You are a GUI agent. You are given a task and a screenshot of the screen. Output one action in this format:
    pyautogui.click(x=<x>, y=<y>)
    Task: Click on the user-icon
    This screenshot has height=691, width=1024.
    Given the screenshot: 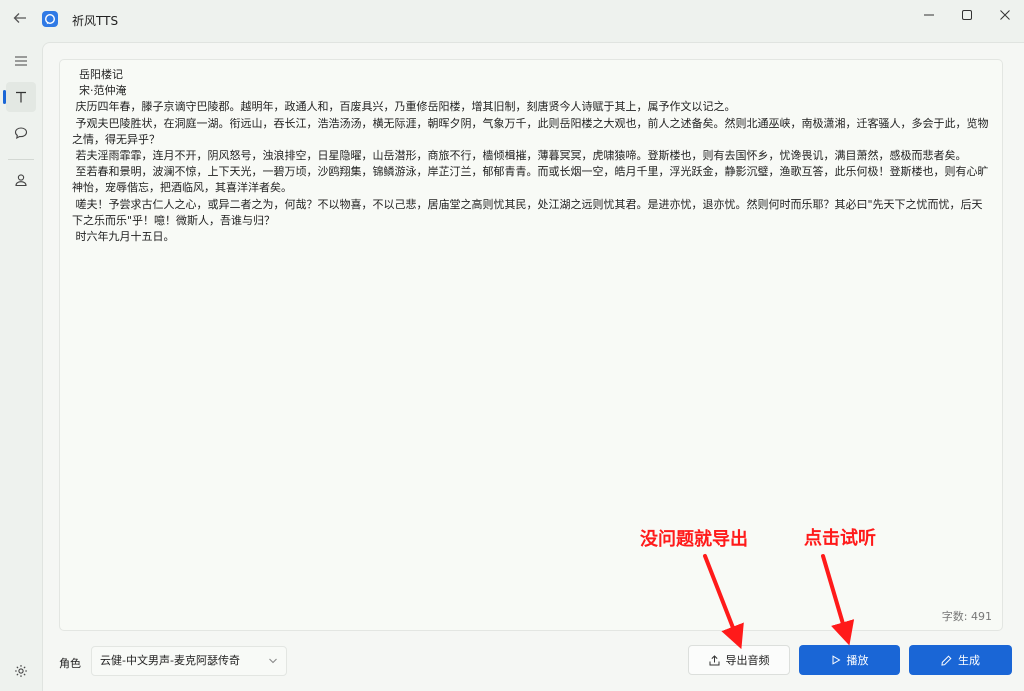 What is the action you would take?
    pyautogui.click(x=21, y=180)
    